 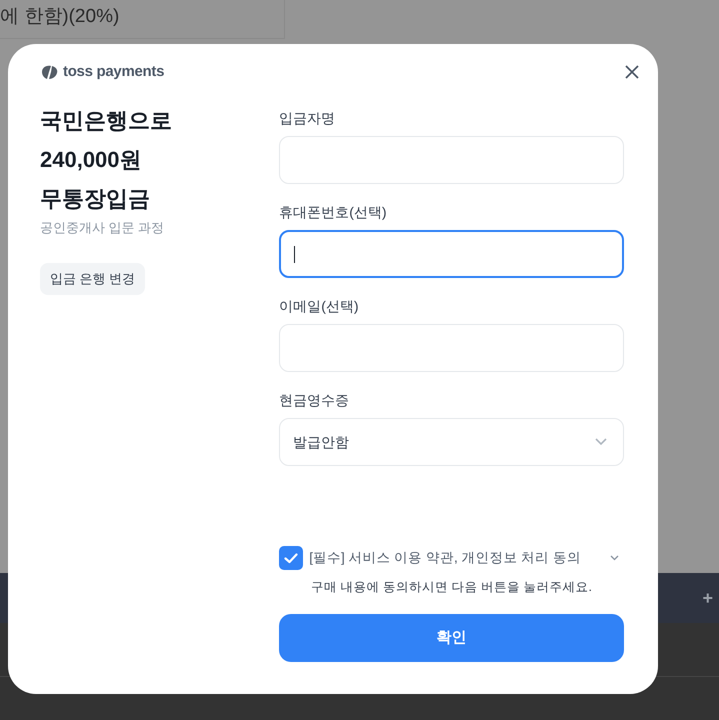 What do you see at coordinates (452, 587) in the screenshot?
I see `notice-text: 구매 내용에 동의하시면 다음 버튼을 눌러주세요.` at bounding box center [452, 587].